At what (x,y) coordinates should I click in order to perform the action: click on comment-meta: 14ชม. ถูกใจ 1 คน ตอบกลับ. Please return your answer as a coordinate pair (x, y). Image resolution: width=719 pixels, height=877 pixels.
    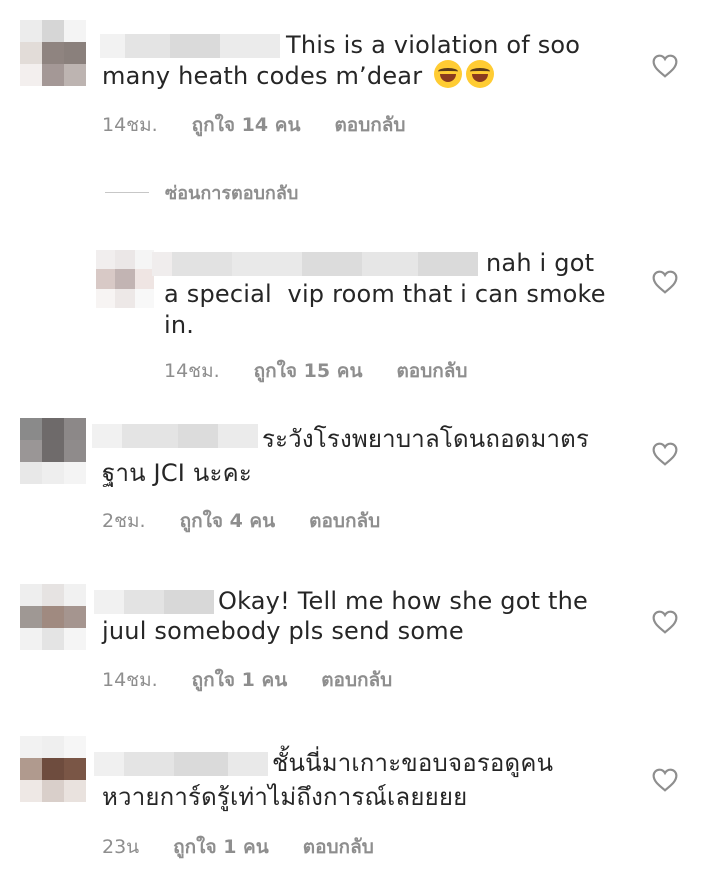
    Looking at the image, I should click on (247, 680).